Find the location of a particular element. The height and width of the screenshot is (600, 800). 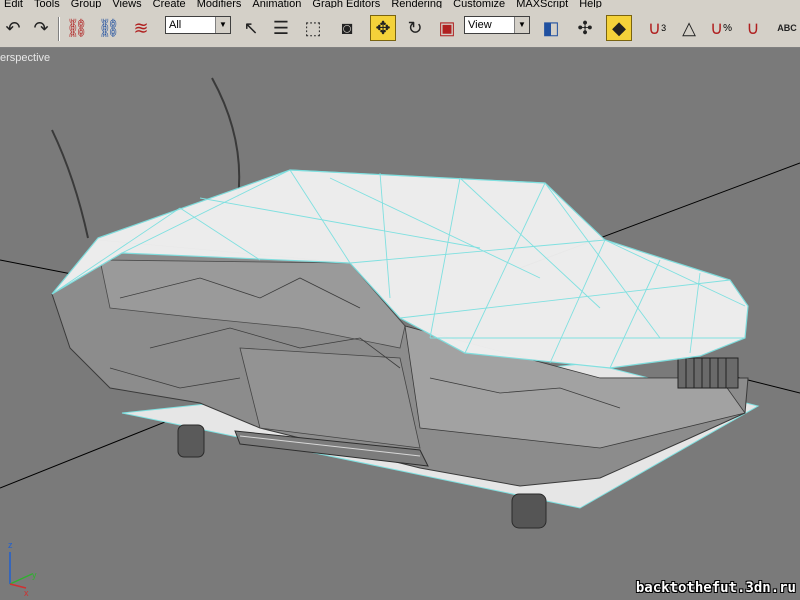

axis-z-label: z is located at coordinates (10, 545).